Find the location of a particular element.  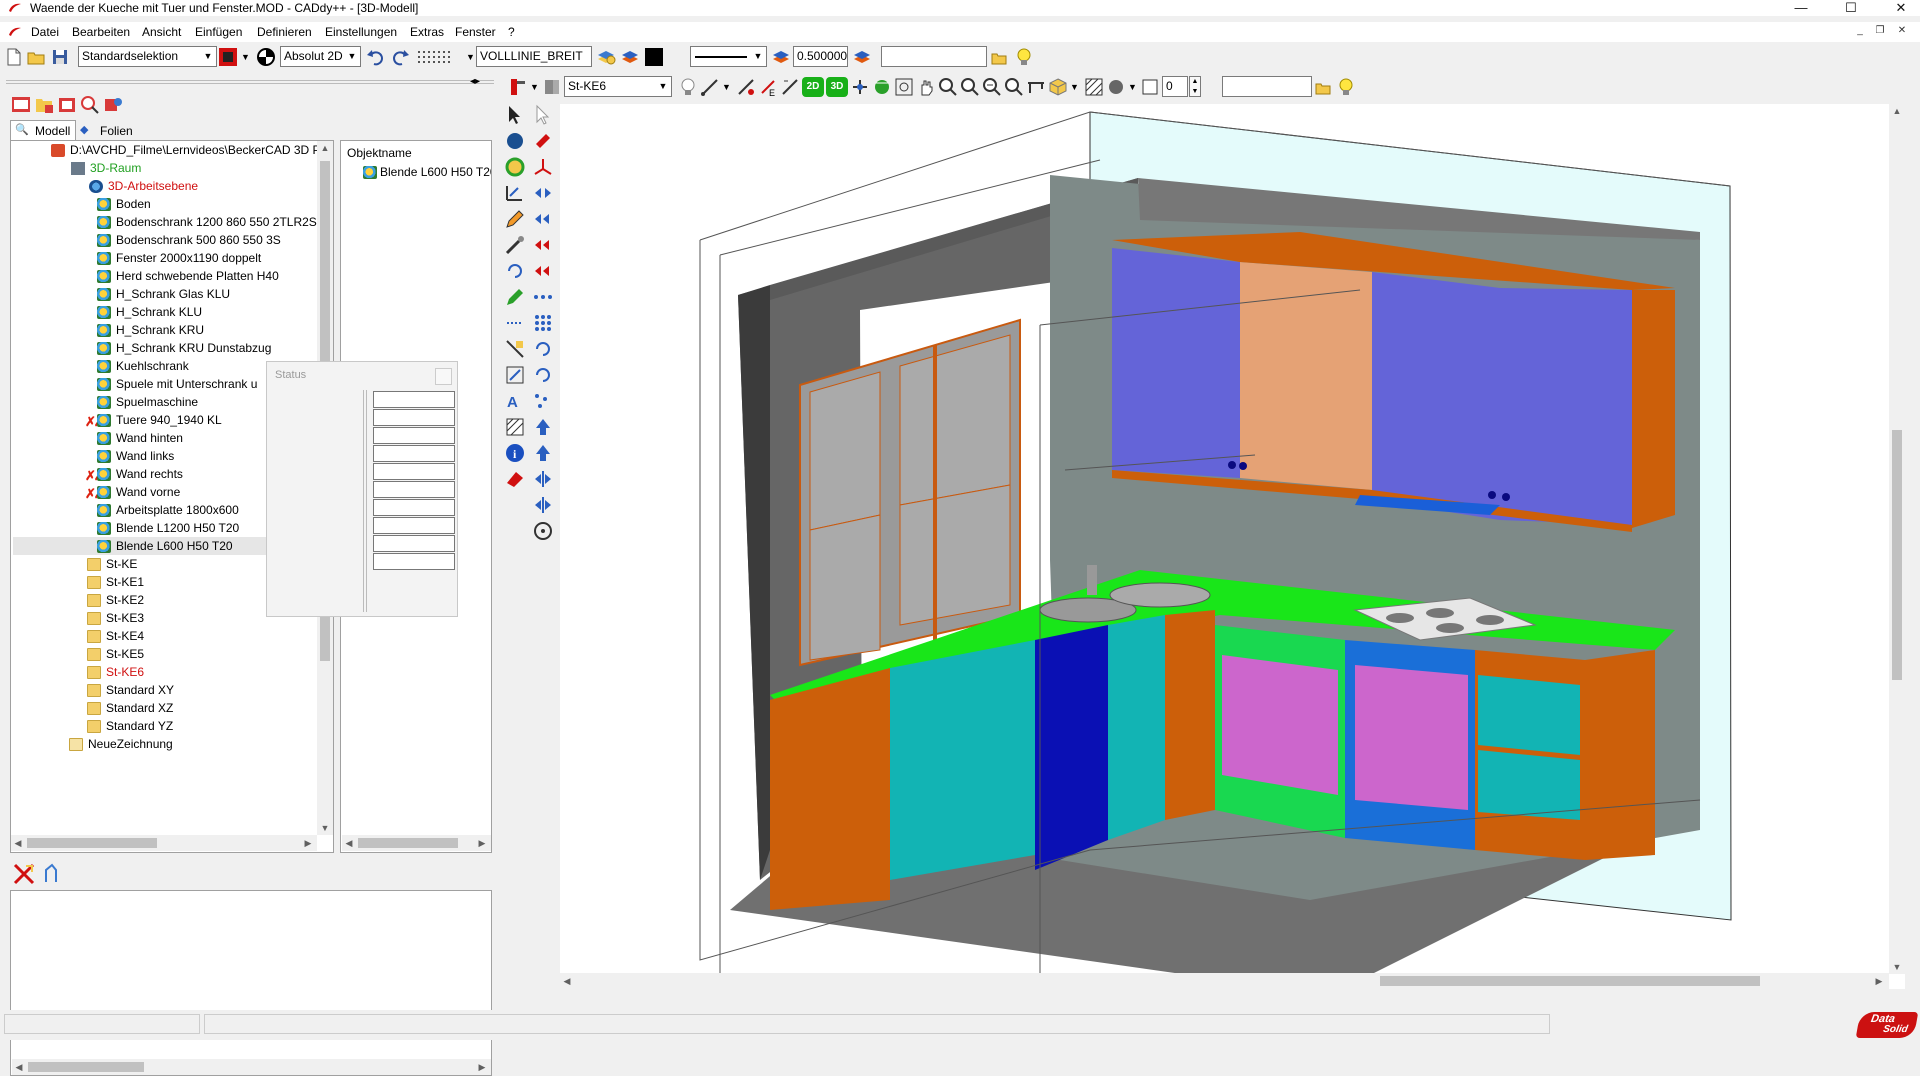

model-view-icon is located at coordinates (21, 105).